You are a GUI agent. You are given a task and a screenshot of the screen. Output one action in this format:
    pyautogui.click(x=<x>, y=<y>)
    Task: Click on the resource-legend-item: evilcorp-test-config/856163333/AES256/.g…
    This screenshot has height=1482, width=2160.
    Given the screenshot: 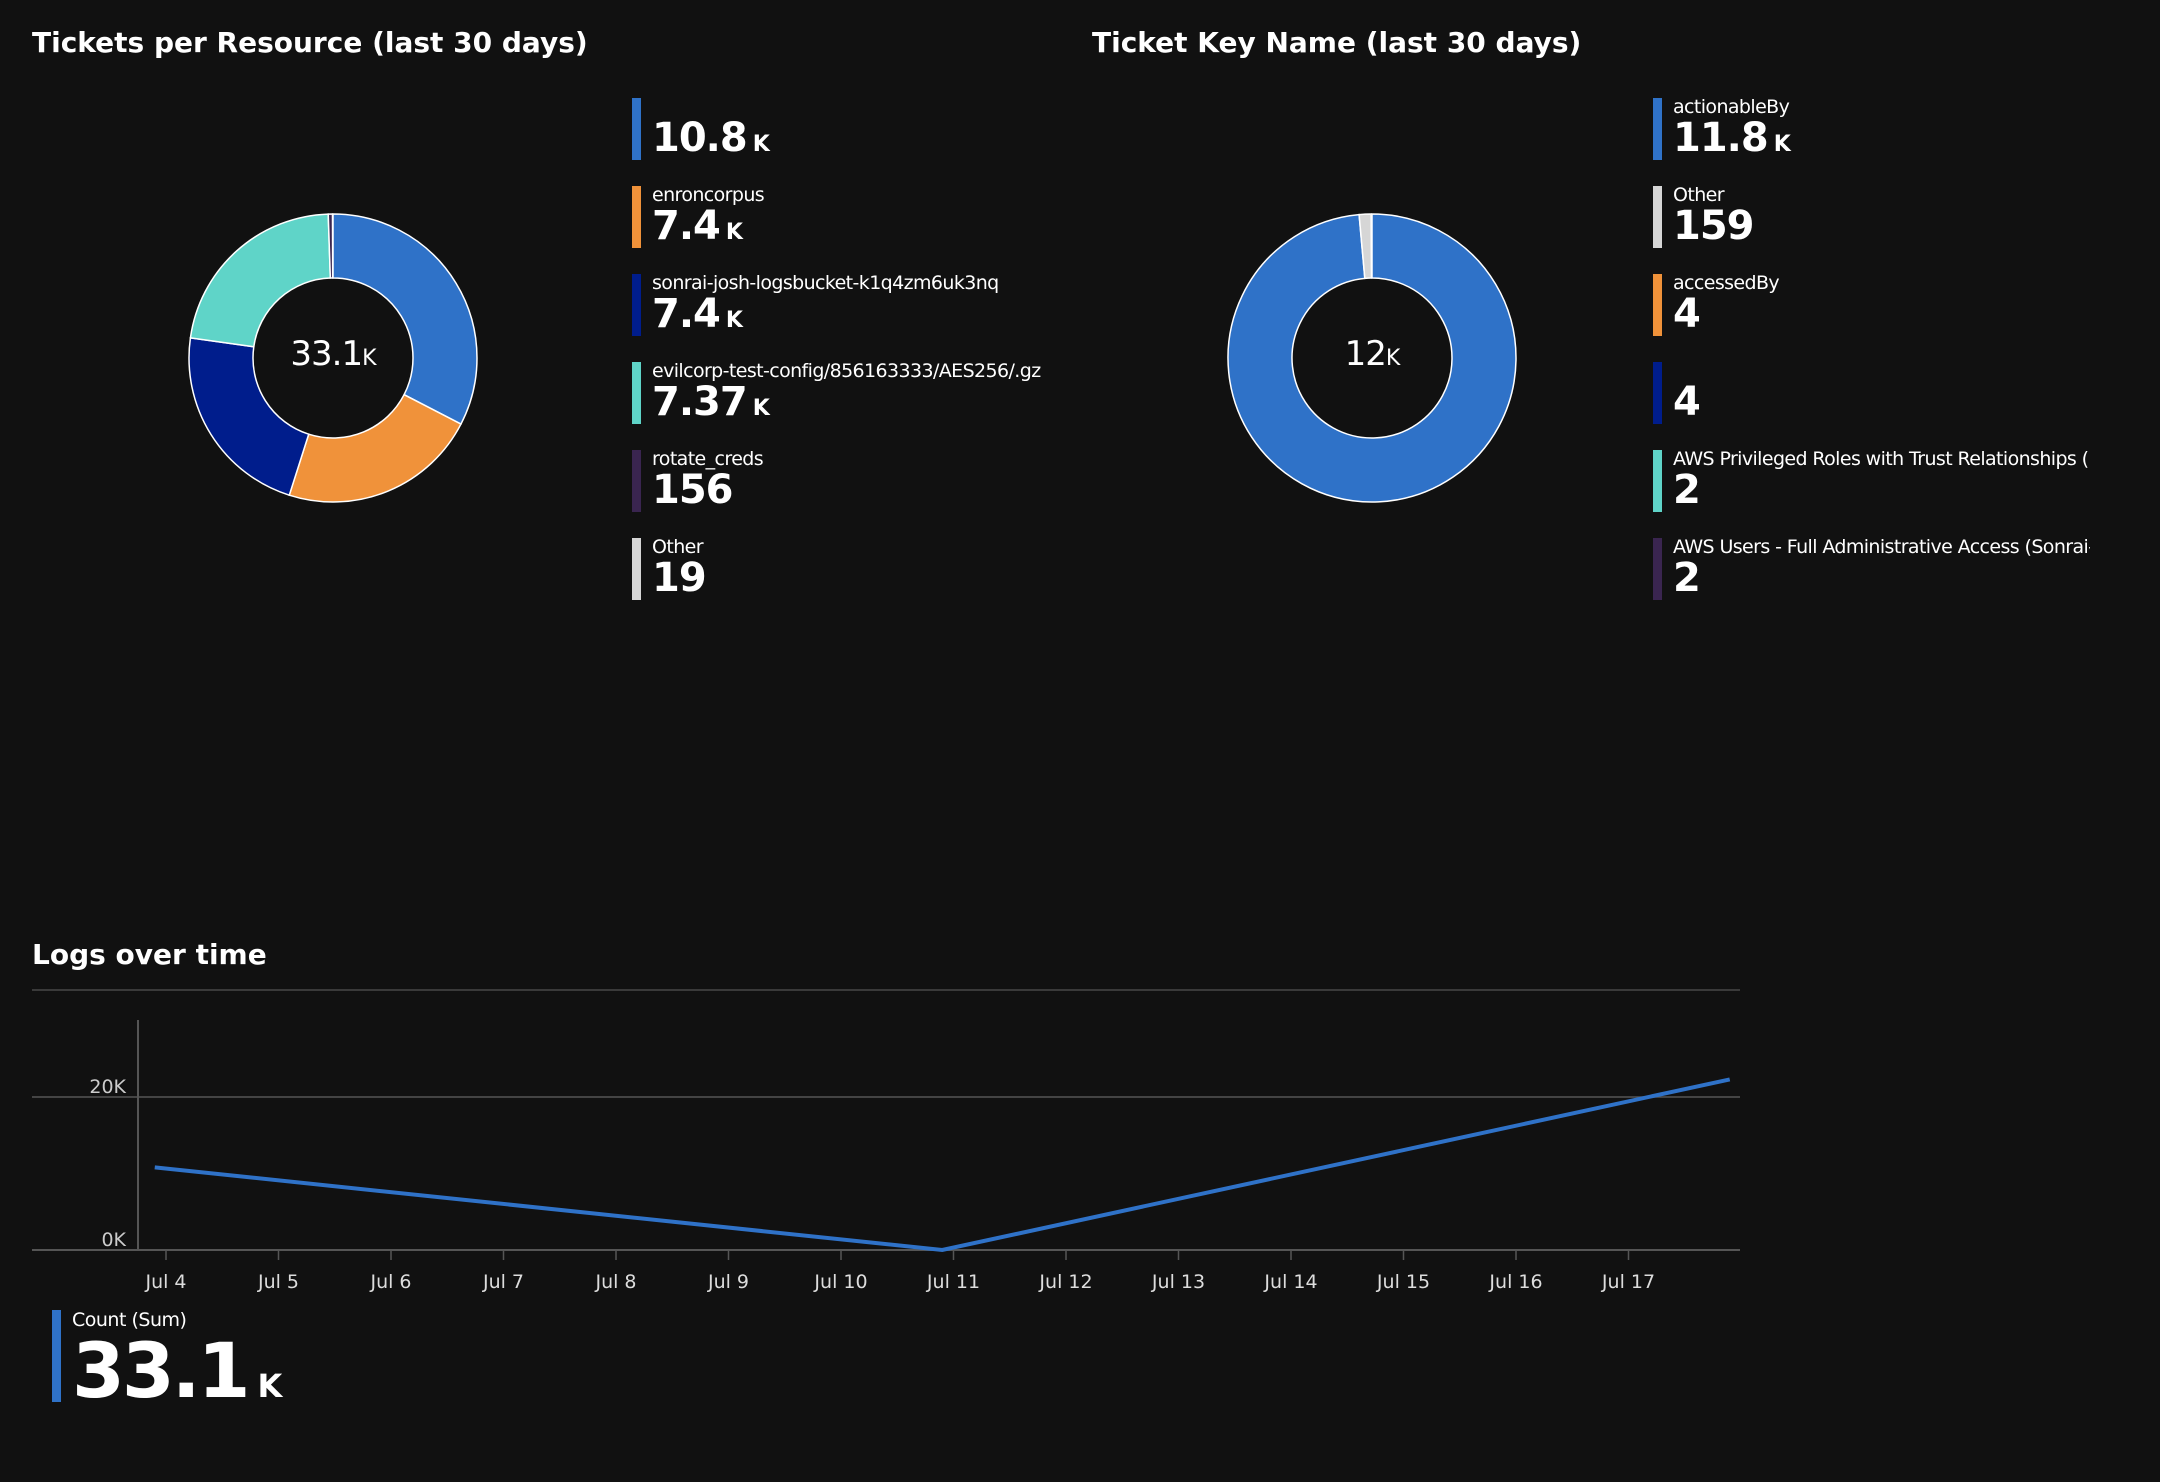 What is the action you would take?
    pyautogui.click(x=892, y=393)
    